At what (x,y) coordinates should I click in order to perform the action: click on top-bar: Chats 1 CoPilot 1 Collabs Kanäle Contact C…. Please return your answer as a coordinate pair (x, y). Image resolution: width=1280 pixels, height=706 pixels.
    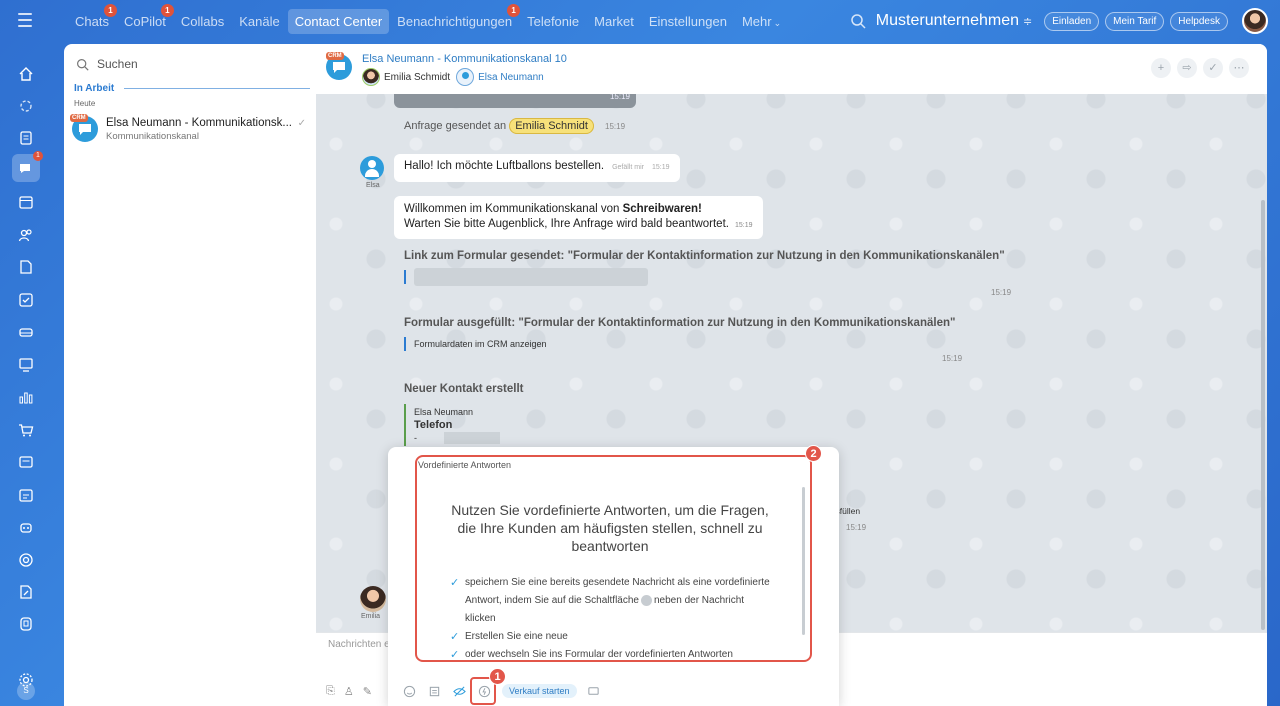
    Looking at the image, I should click on (640, 21).